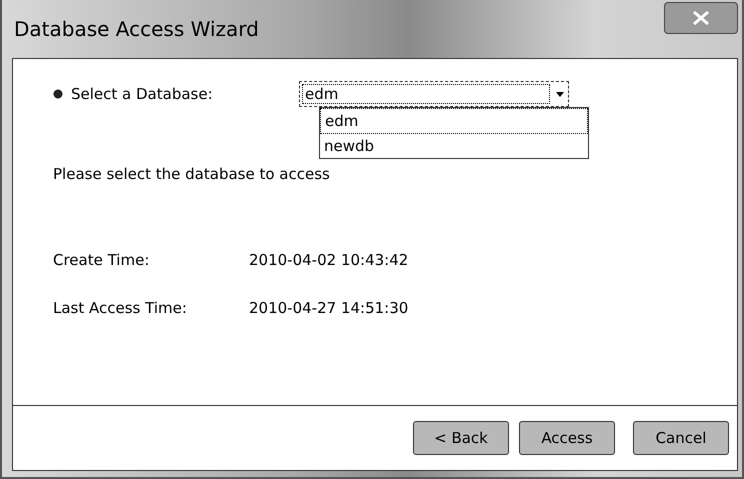  Describe the element at coordinates (142, 94) in the screenshot. I see `field-label: Select a Database:` at that location.